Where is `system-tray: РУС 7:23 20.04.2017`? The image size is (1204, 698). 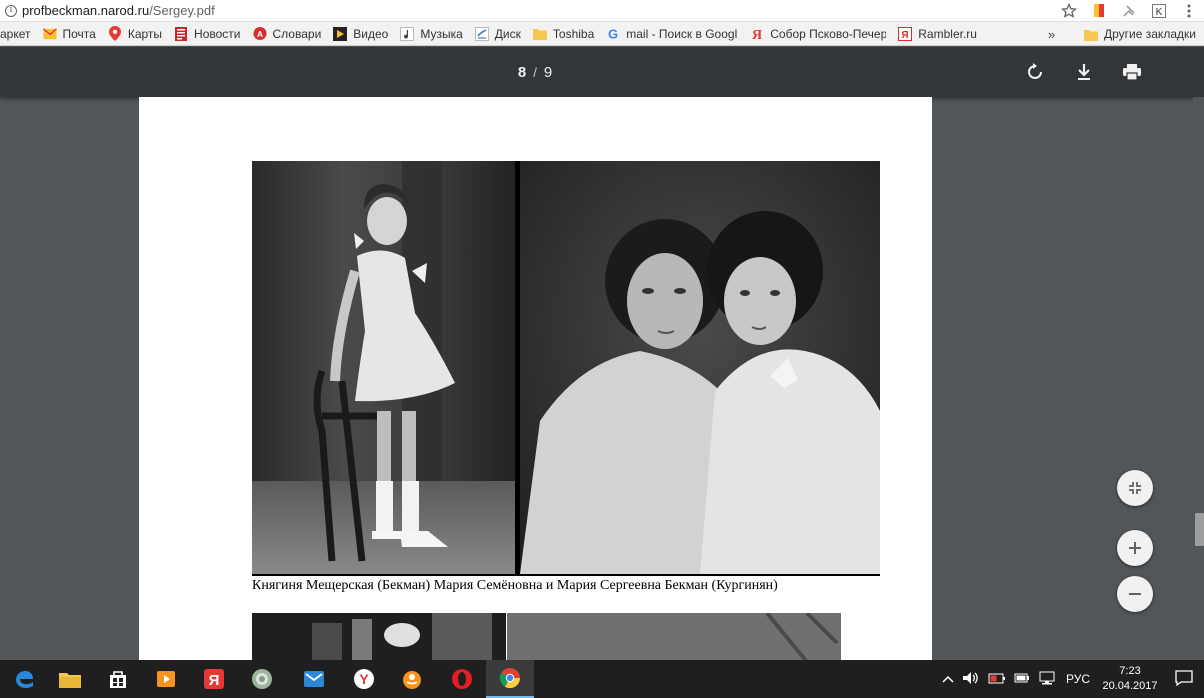 system-tray: РУС 7:23 20.04.2017 is located at coordinates (1071, 679).